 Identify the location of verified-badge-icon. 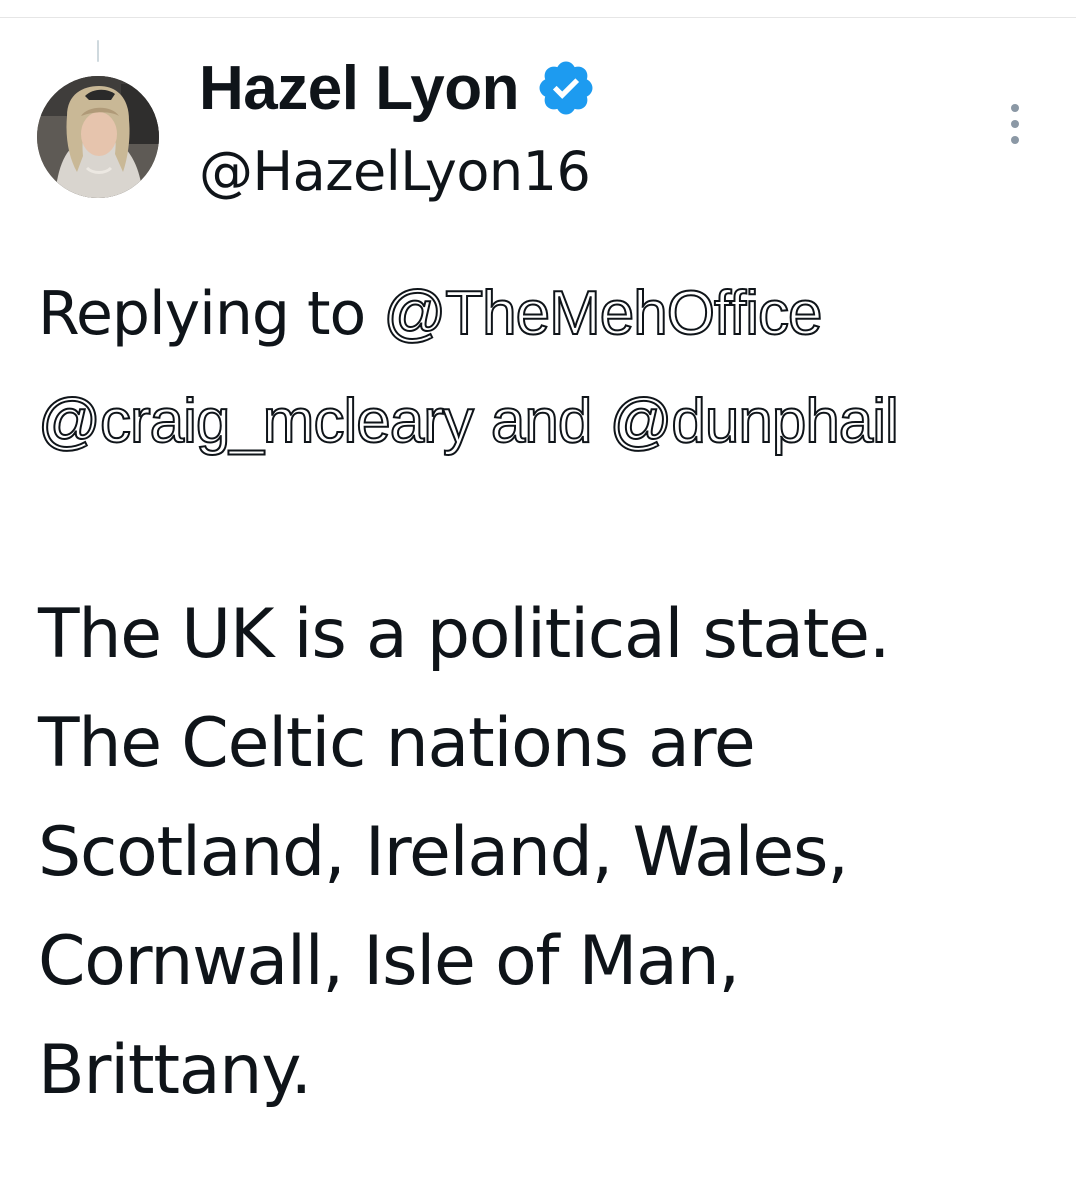
(566, 88).